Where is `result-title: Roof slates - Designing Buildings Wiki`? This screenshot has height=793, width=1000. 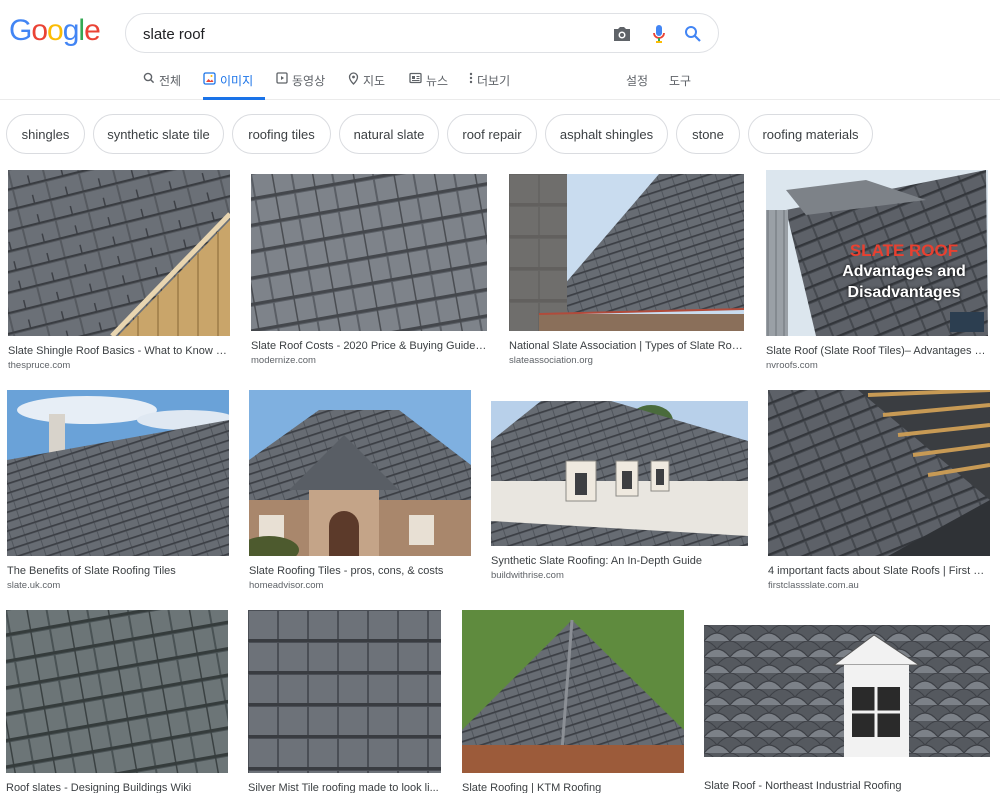
result-title: Roof slates - Designing Buildings Wiki is located at coordinates (117, 787).